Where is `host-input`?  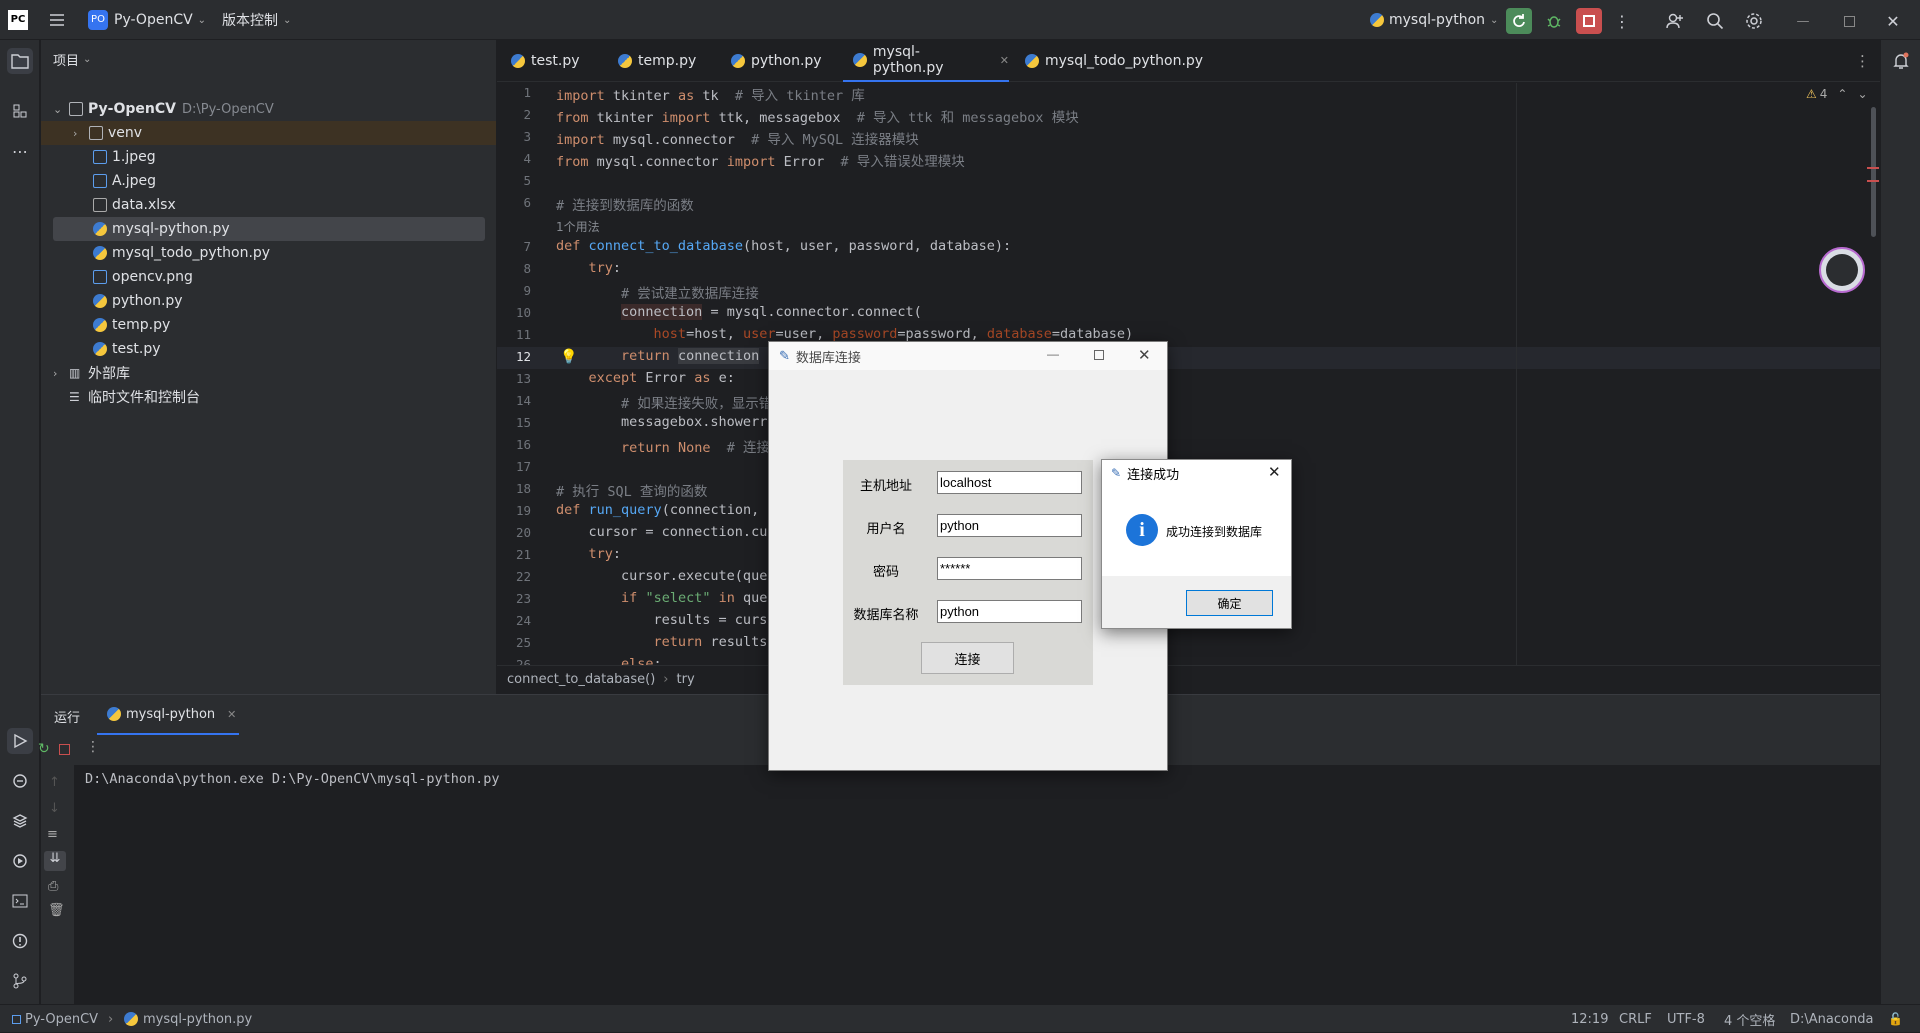 host-input is located at coordinates (1009, 482).